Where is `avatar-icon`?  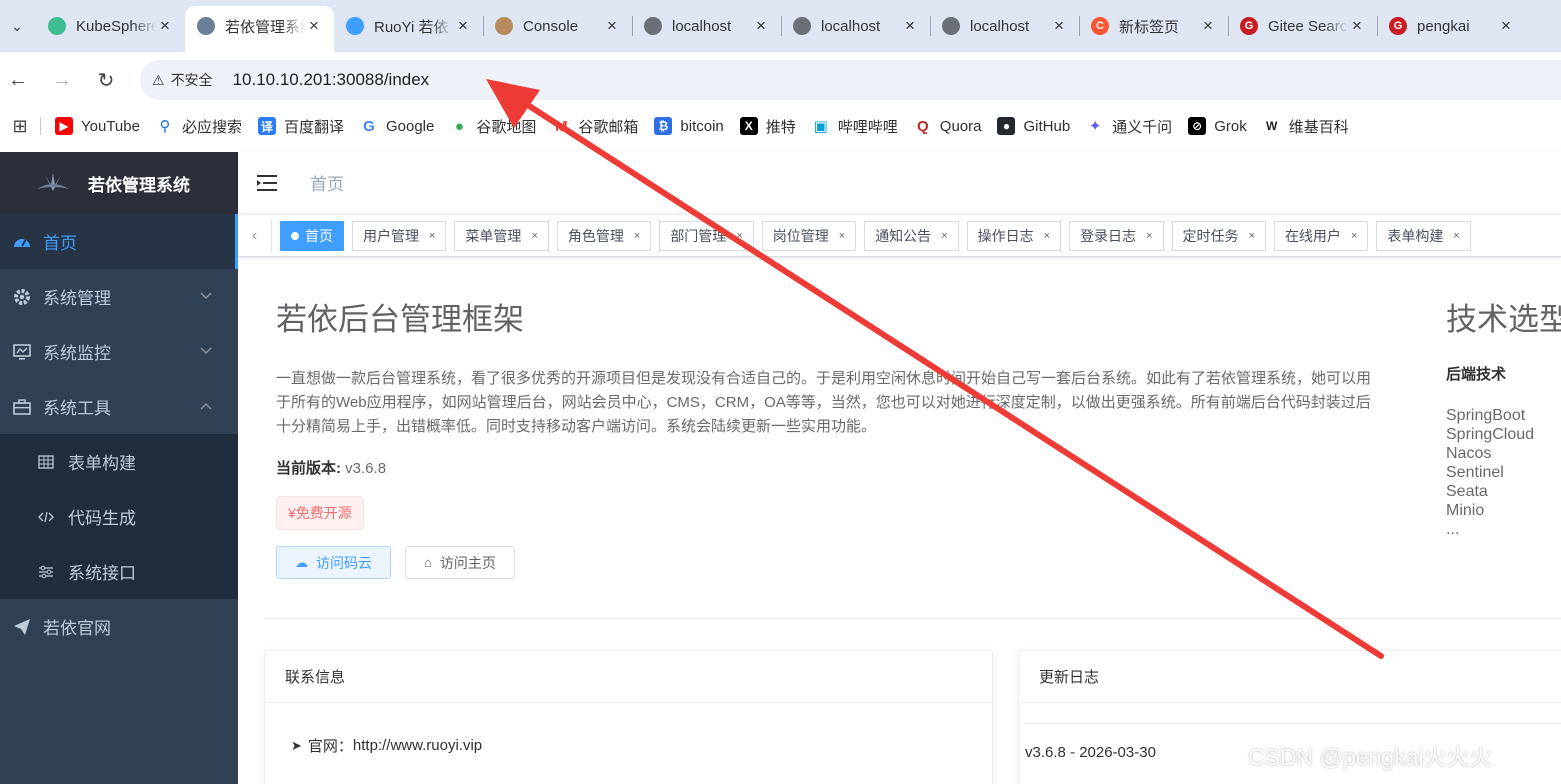 avatar-icon is located at coordinates (504, 26).